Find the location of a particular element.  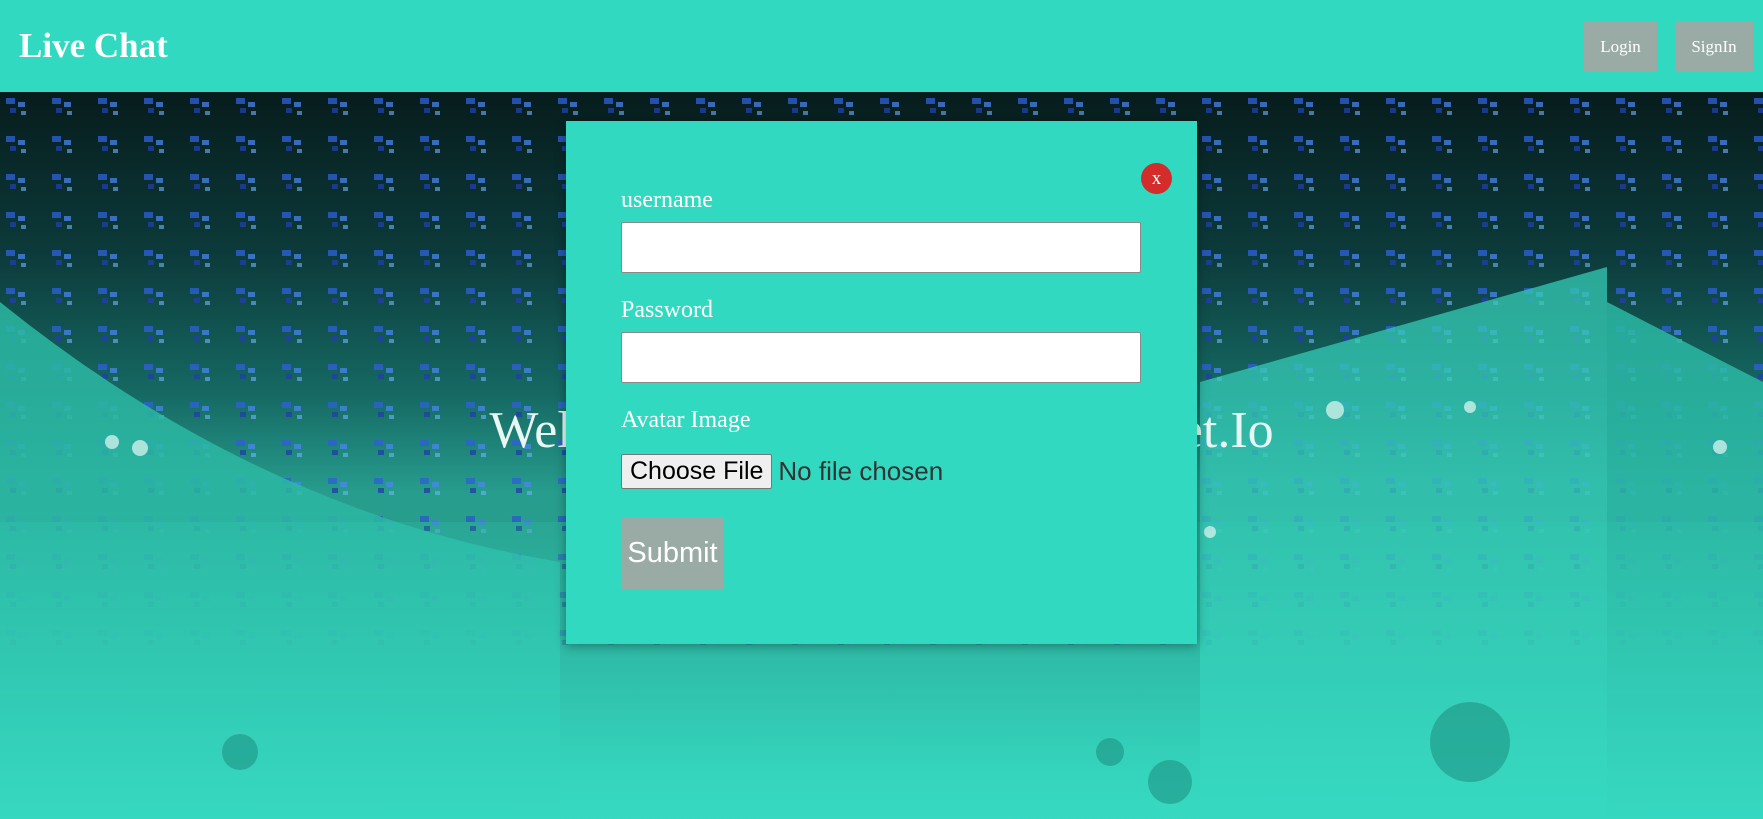

password-label: Password is located at coordinates (667, 310).